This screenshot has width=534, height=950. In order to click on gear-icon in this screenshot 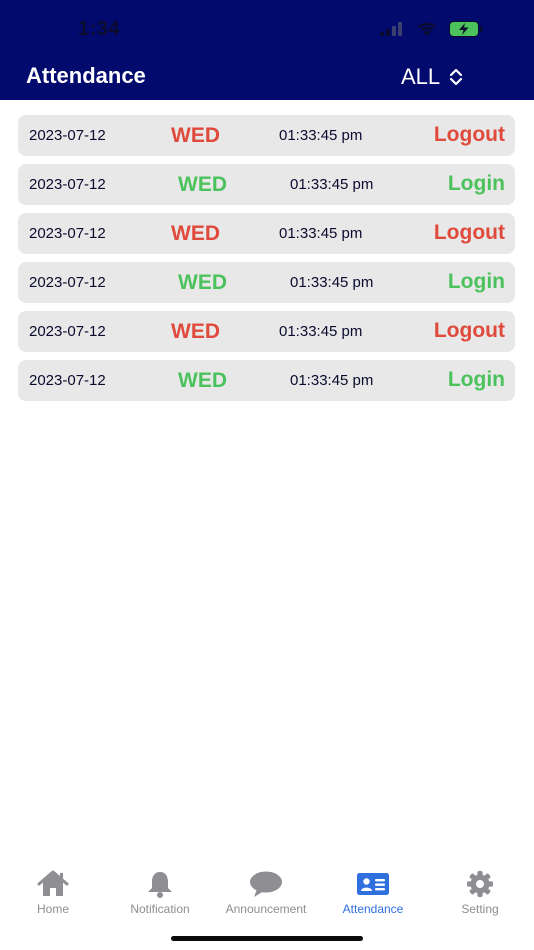, I will do `click(480, 884)`.